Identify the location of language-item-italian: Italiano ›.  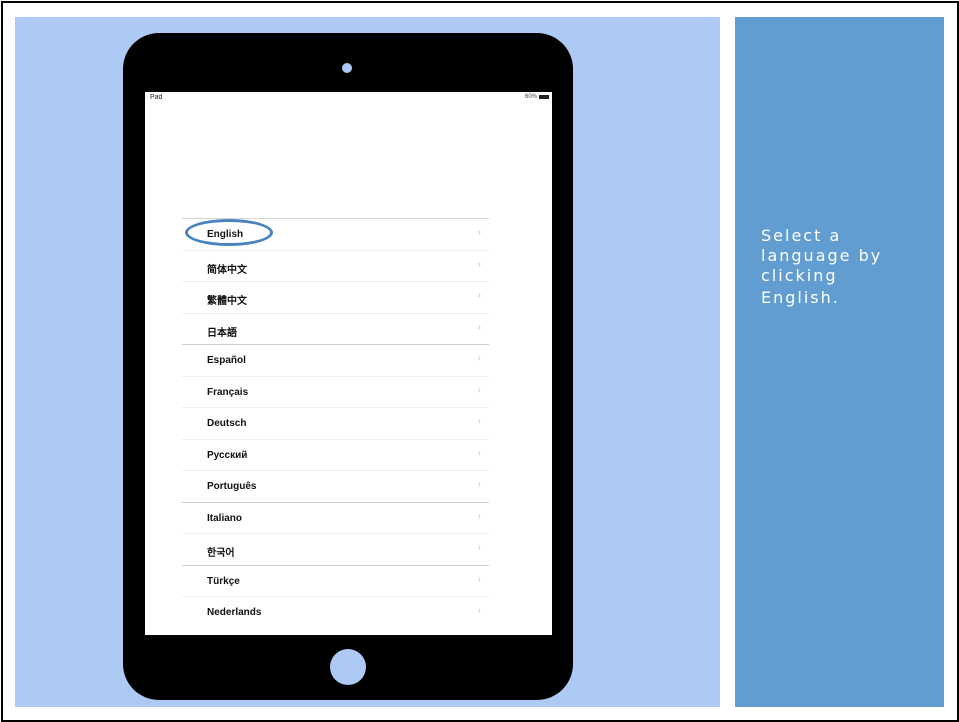
(335, 518).